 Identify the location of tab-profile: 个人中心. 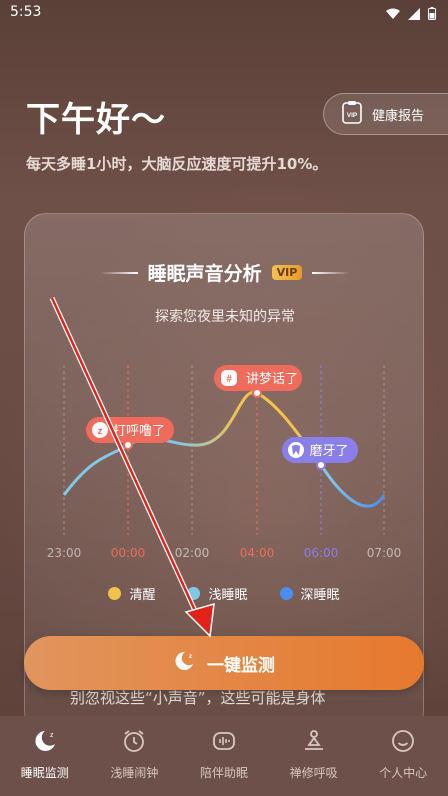
(403, 756).